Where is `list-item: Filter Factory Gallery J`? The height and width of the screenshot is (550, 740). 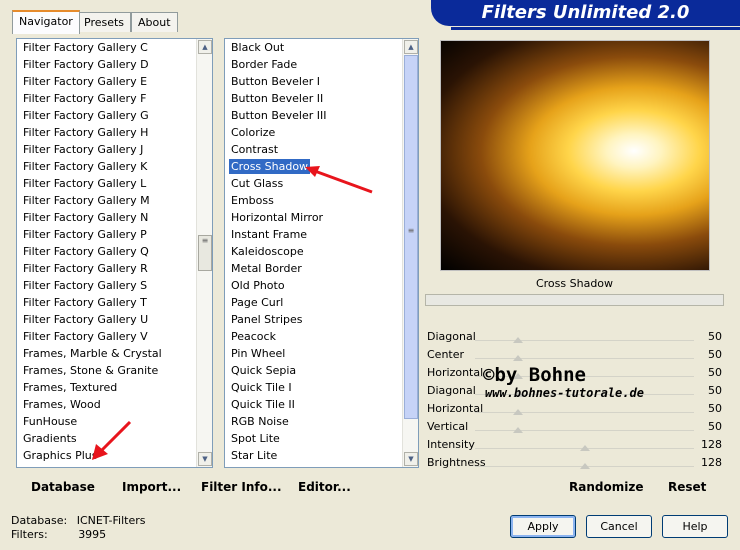
list-item: Filter Factory Gallery J is located at coordinates (114, 149).